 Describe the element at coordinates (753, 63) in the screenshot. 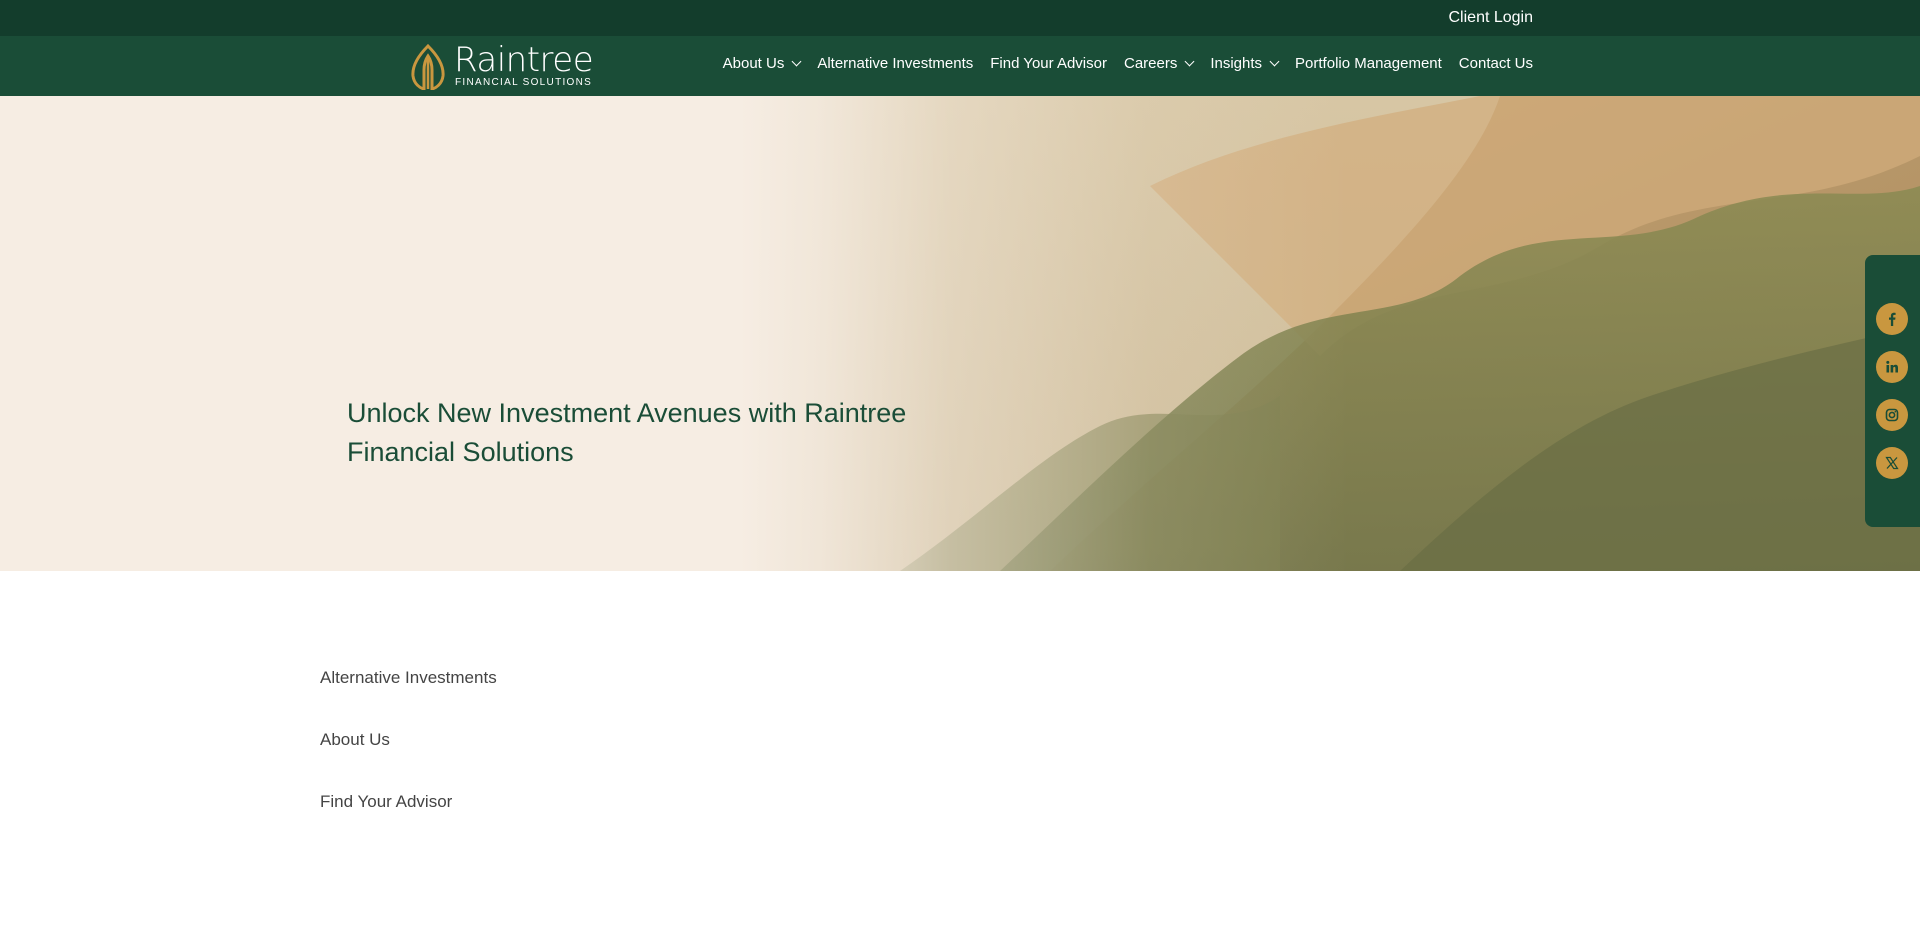

I see `nav-item-label: About Us` at that location.